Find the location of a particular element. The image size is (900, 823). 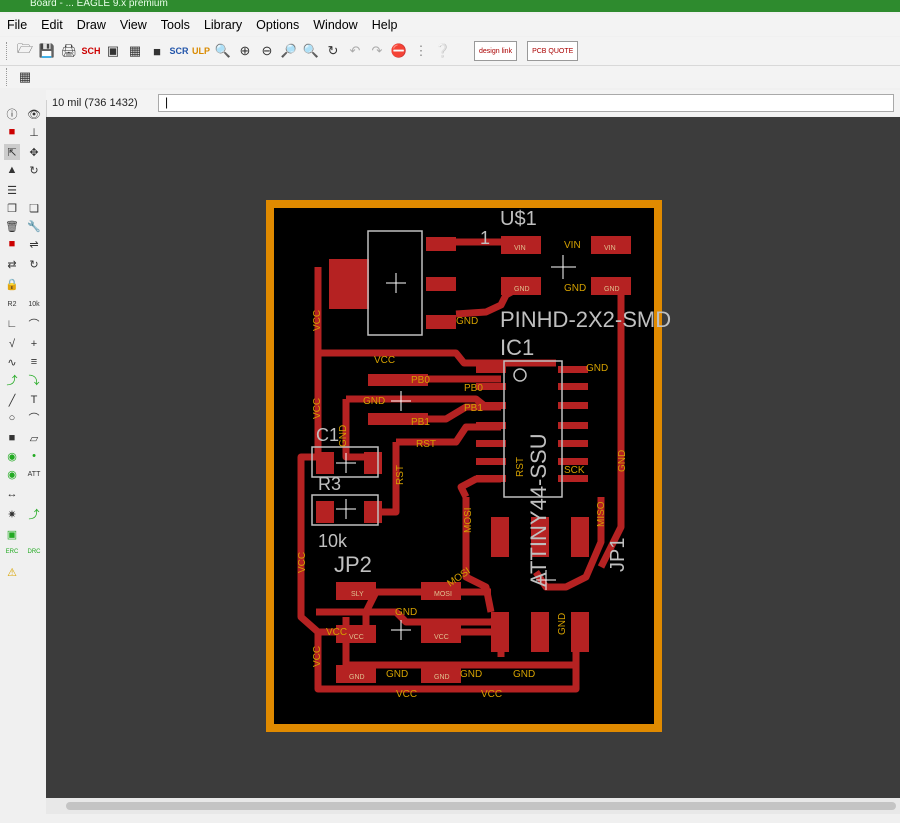

net-vcc-2: VCC is located at coordinates (336, 632).